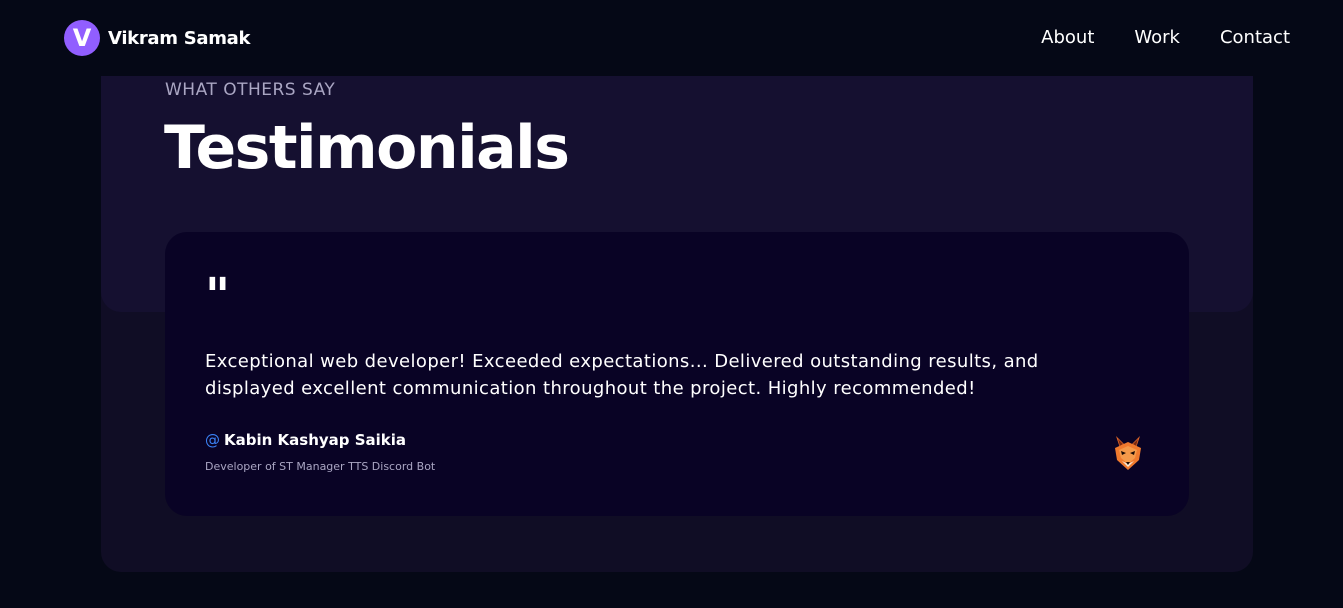  Describe the element at coordinates (671, 38) in the screenshot. I see `navbar: V Vikram Samak About Work Contact` at that location.